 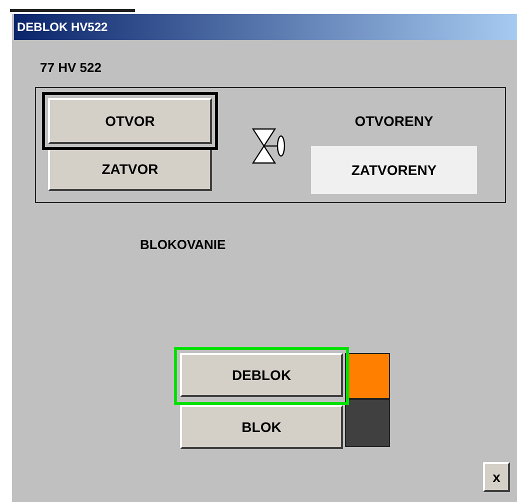 I want to click on section-title: BLOKOVANIE, so click(x=183, y=244).